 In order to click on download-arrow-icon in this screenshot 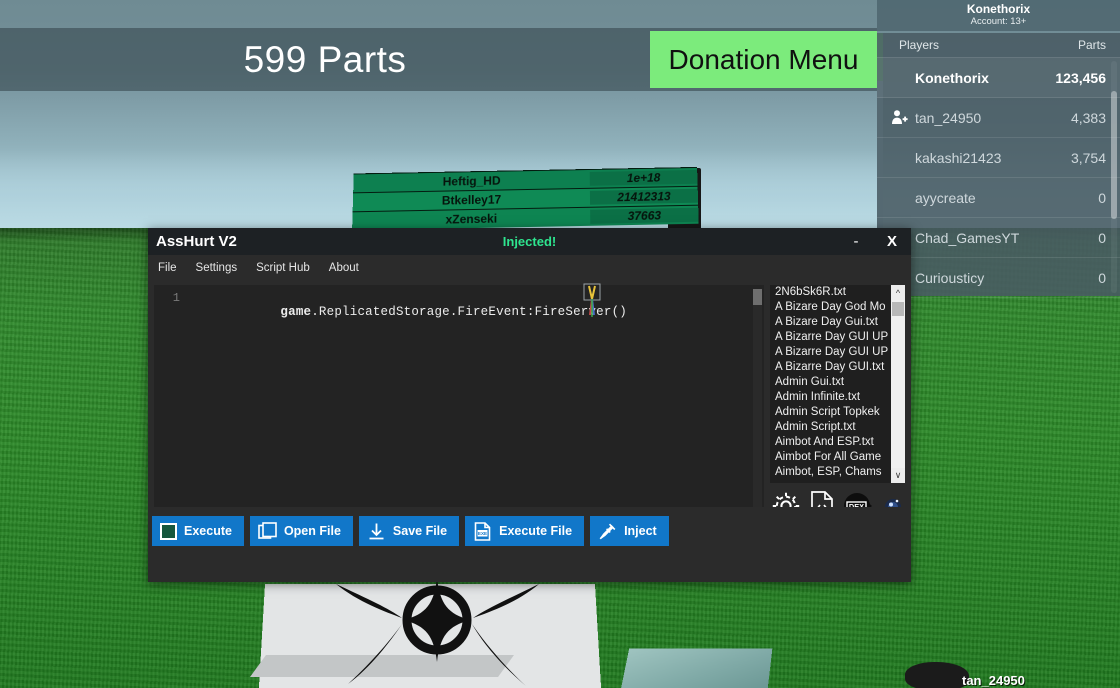, I will do `click(376, 531)`.